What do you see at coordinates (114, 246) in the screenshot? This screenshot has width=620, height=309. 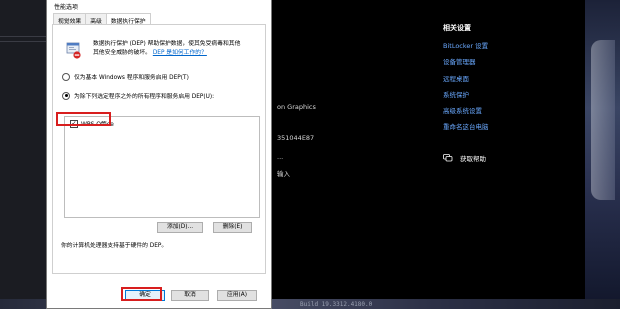 I see `hardware-dep-note: 你的计算机处理器支持基于硬件的 DEP。` at bounding box center [114, 246].